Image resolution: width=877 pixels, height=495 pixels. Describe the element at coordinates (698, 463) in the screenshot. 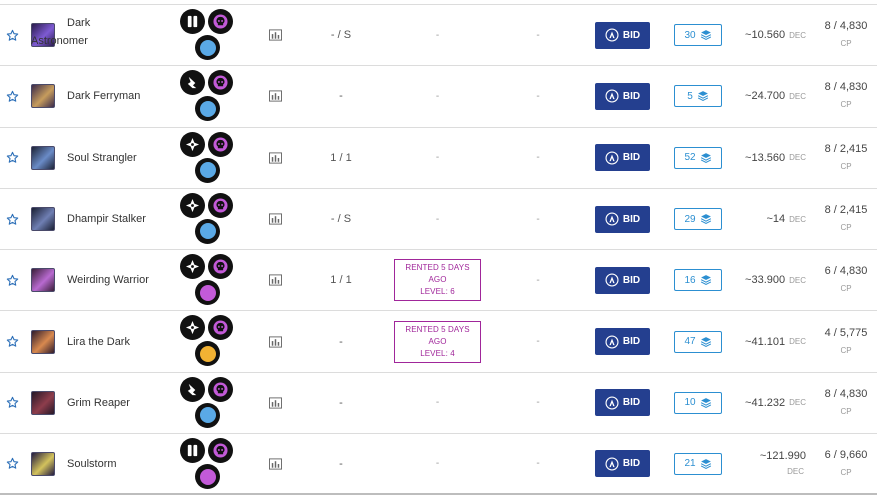

I see `quantity-button: 21` at that location.